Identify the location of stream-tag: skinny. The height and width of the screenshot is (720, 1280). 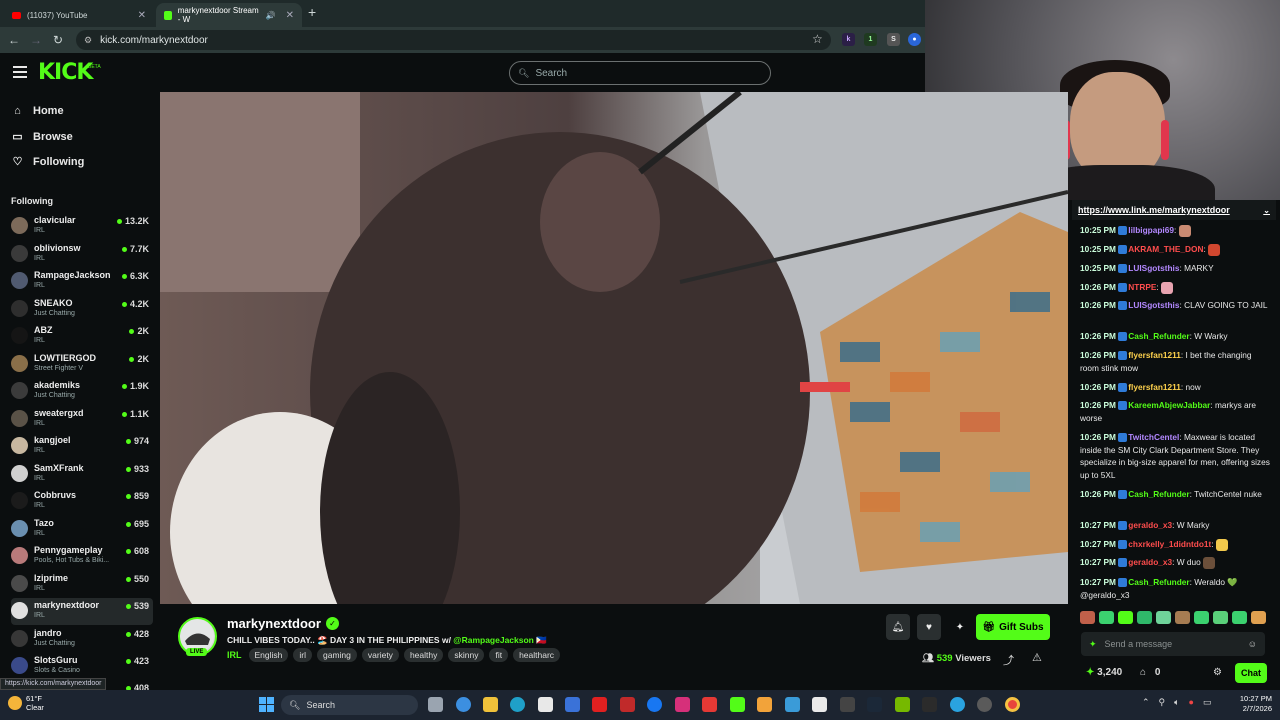
(466, 655).